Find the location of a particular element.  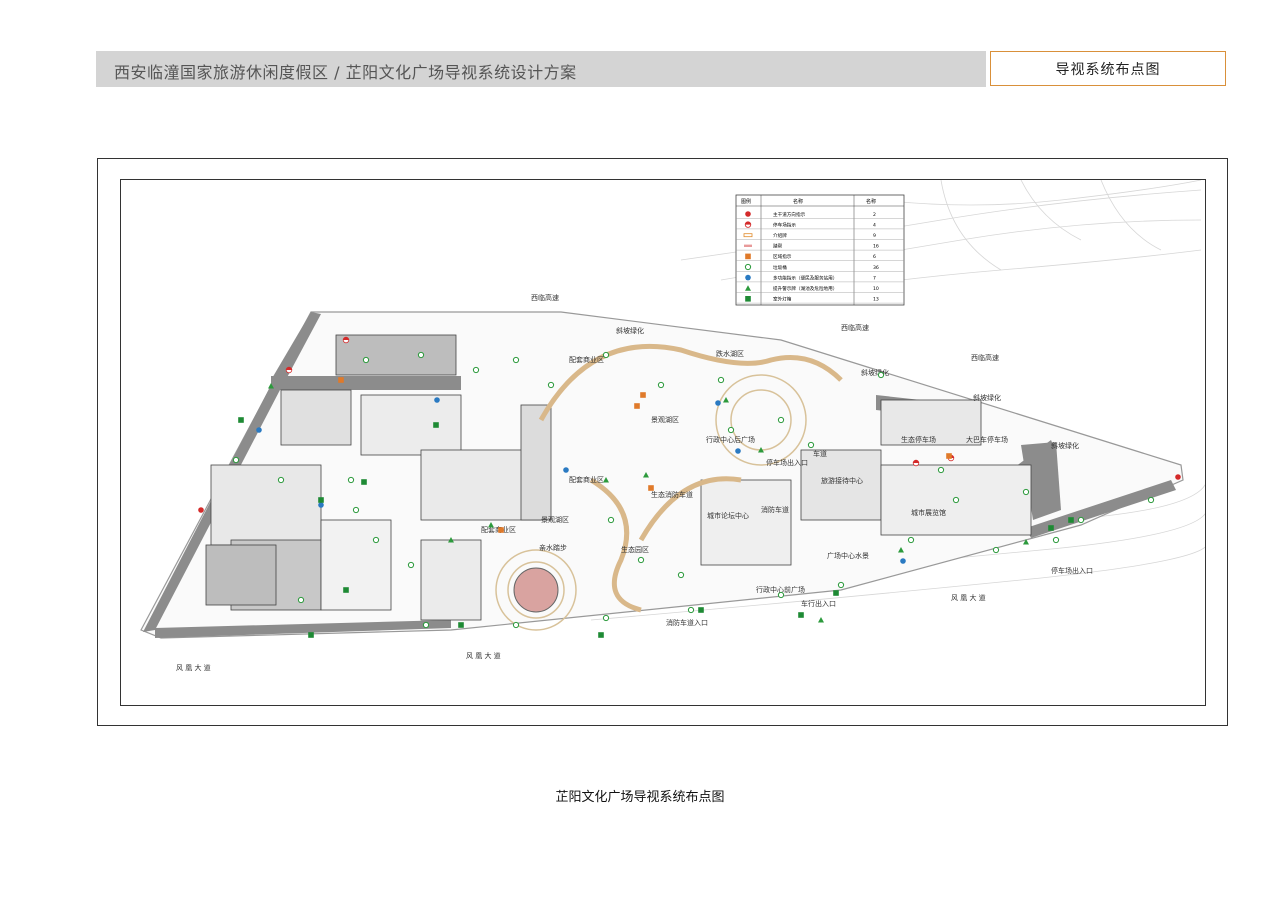

legend-icon-orange-outline-rect is located at coordinates (748, 235).